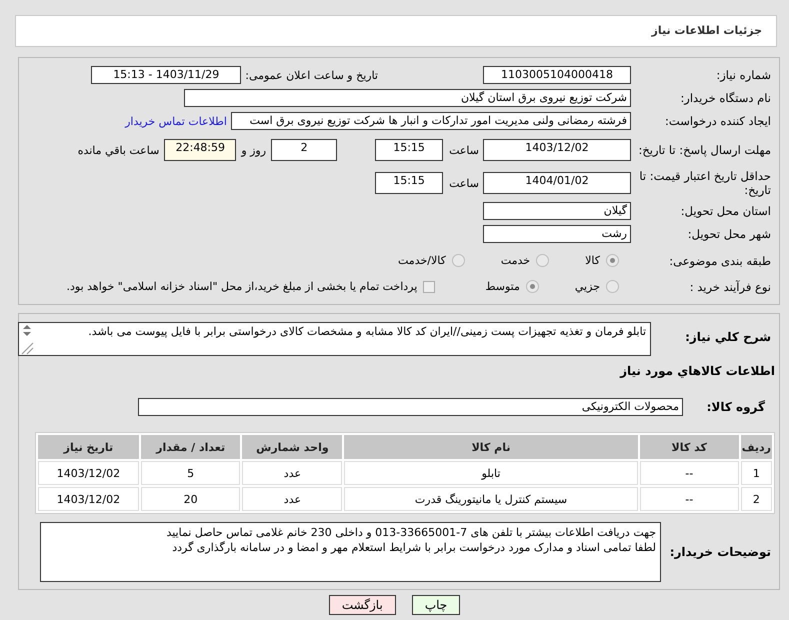  Describe the element at coordinates (431, 121) in the screenshot. I see `text-field: فرشته رمضانی ولنی مدیریت امور تدارکات و انبار ها شرکت توزیع نیروی برق است` at that location.